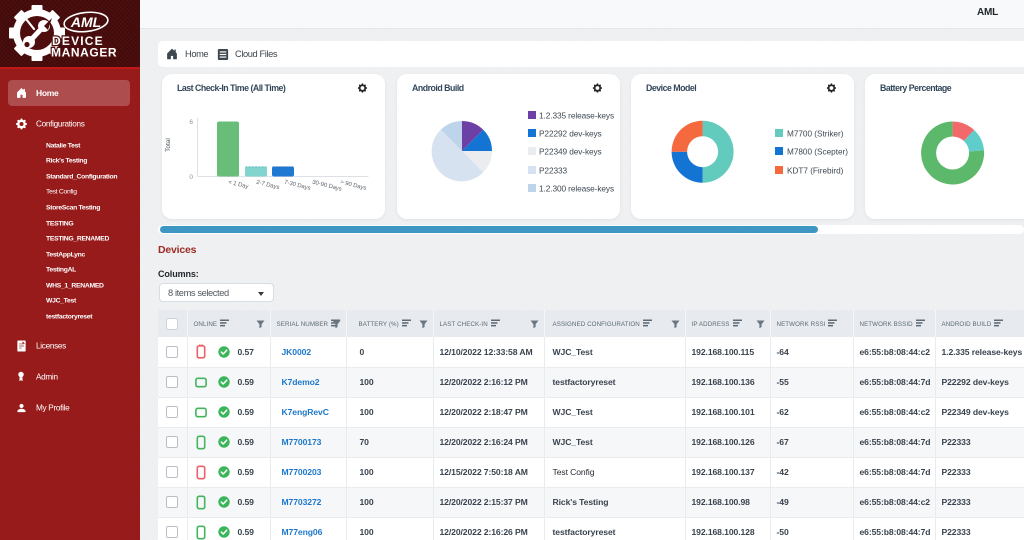 The image size is (1024, 540). What do you see at coordinates (168, 145) in the screenshot?
I see `svg-text: Total` at bounding box center [168, 145].